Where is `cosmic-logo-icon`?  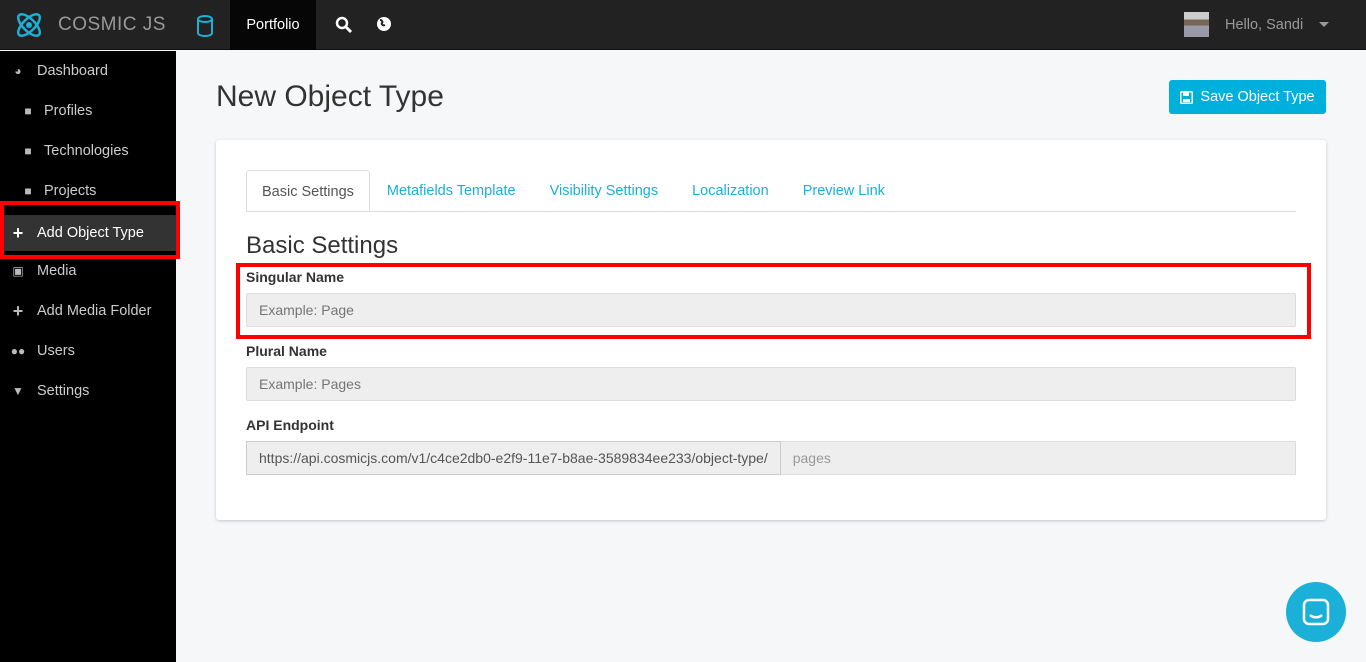
cosmic-logo-icon is located at coordinates (29, 25).